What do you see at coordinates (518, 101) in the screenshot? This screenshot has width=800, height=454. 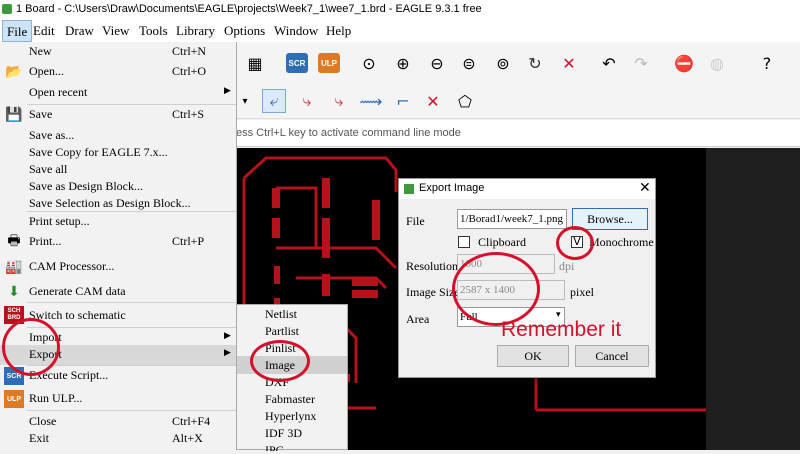 I see `edit-toolbar: ▾ ⤶ ⤷ ⤷ ⟿ ⌐ ✕ ⬠` at bounding box center [518, 101].